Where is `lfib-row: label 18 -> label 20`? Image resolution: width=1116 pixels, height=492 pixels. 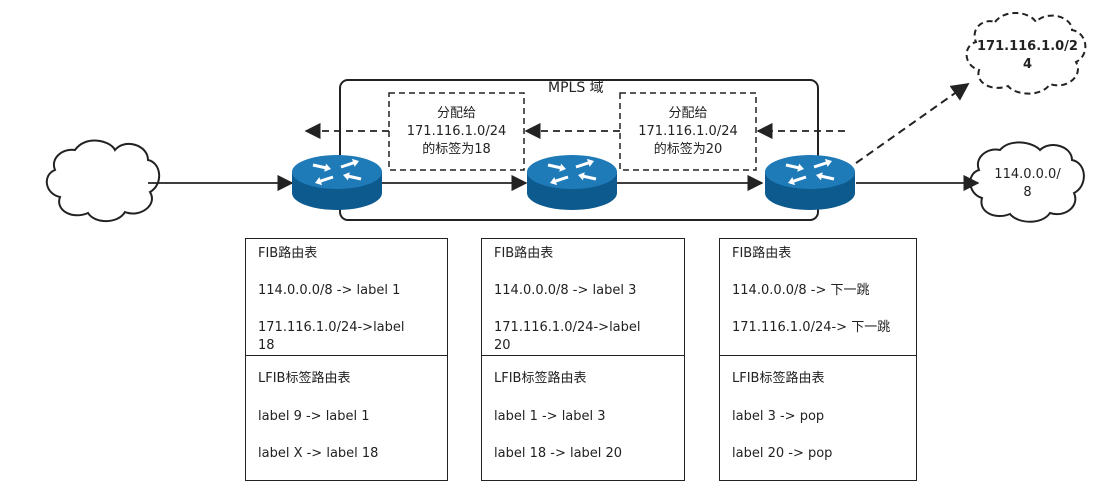
lfib-row: label 18 -> label 20 is located at coordinates (558, 453).